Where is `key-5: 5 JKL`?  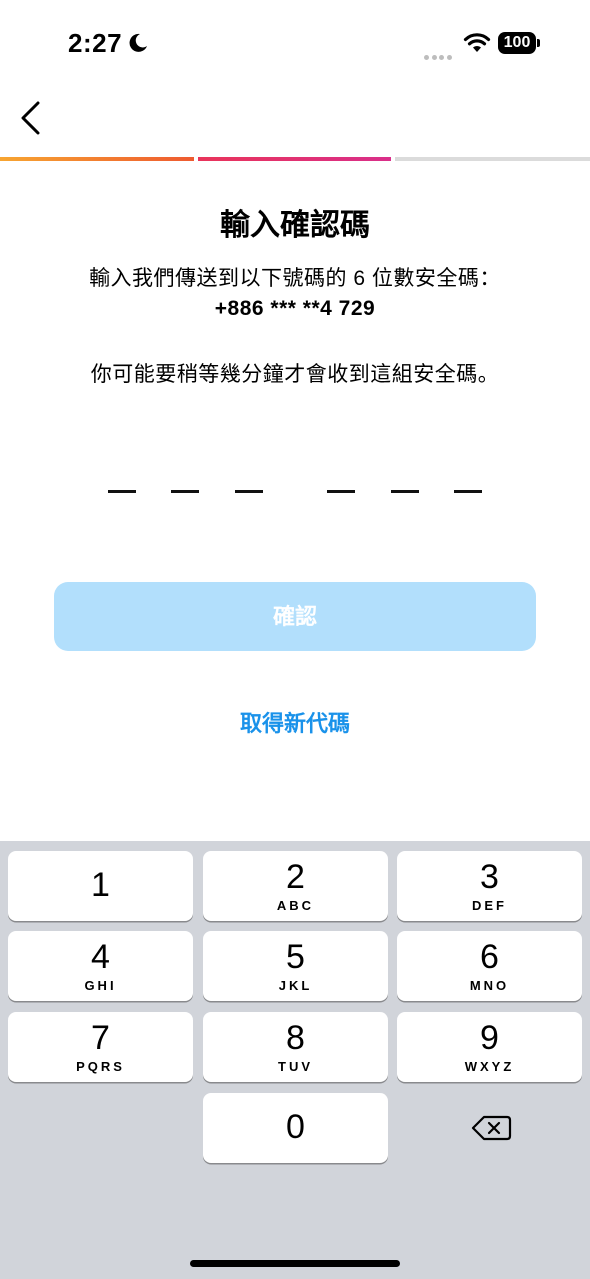 key-5: 5 JKL is located at coordinates (295, 966).